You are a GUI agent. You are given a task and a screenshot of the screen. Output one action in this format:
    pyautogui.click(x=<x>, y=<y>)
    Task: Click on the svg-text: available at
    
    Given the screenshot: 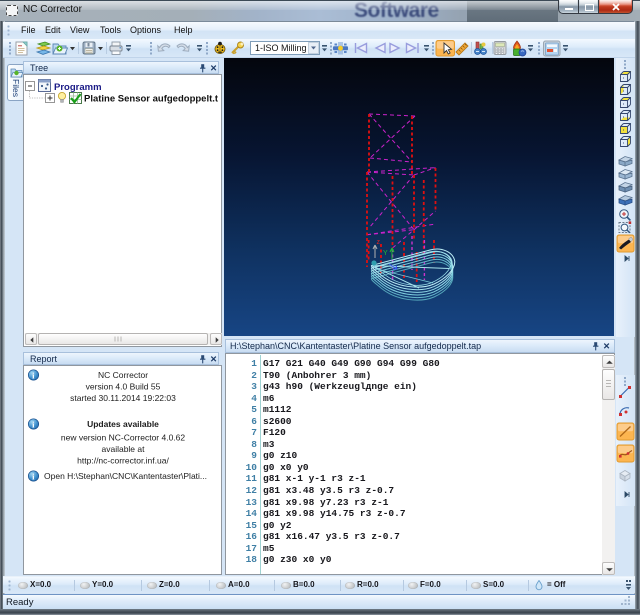 What is the action you would take?
    pyautogui.click(x=123, y=449)
    